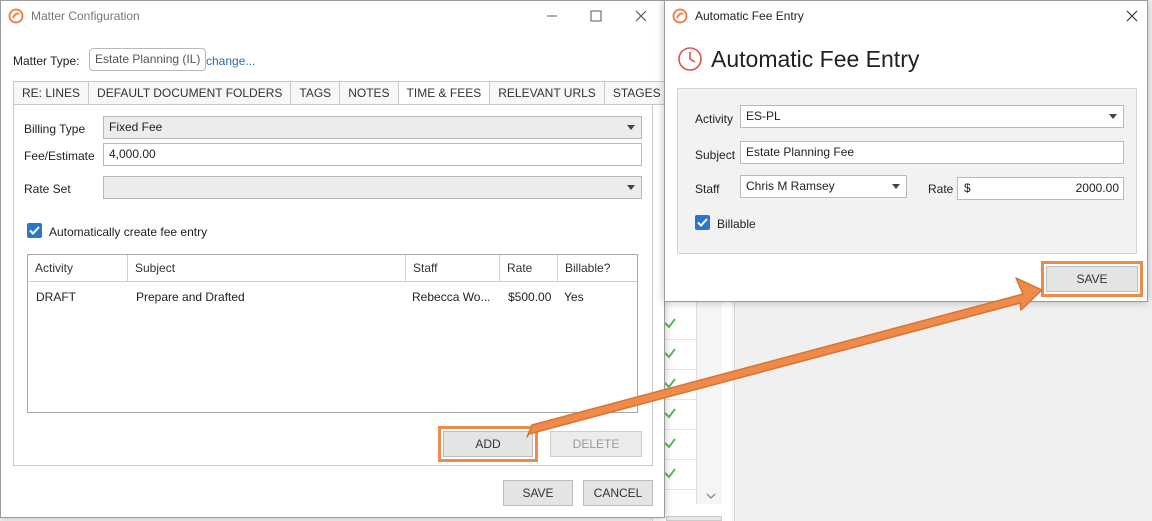 This screenshot has width=1152, height=521. What do you see at coordinates (56, 297) in the screenshot?
I see `cell-activity: DRAFT` at bounding box center [56, 297].